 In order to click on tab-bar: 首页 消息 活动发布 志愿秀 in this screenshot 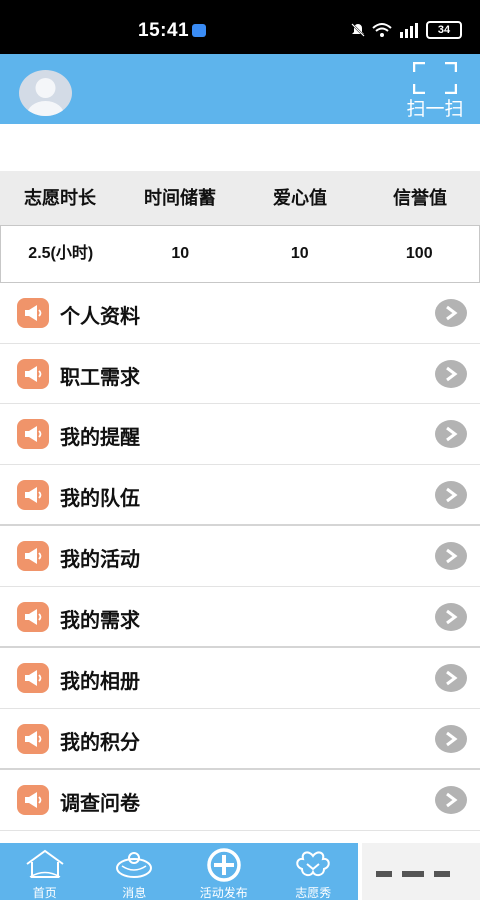, I will do `click(179, 871)`.